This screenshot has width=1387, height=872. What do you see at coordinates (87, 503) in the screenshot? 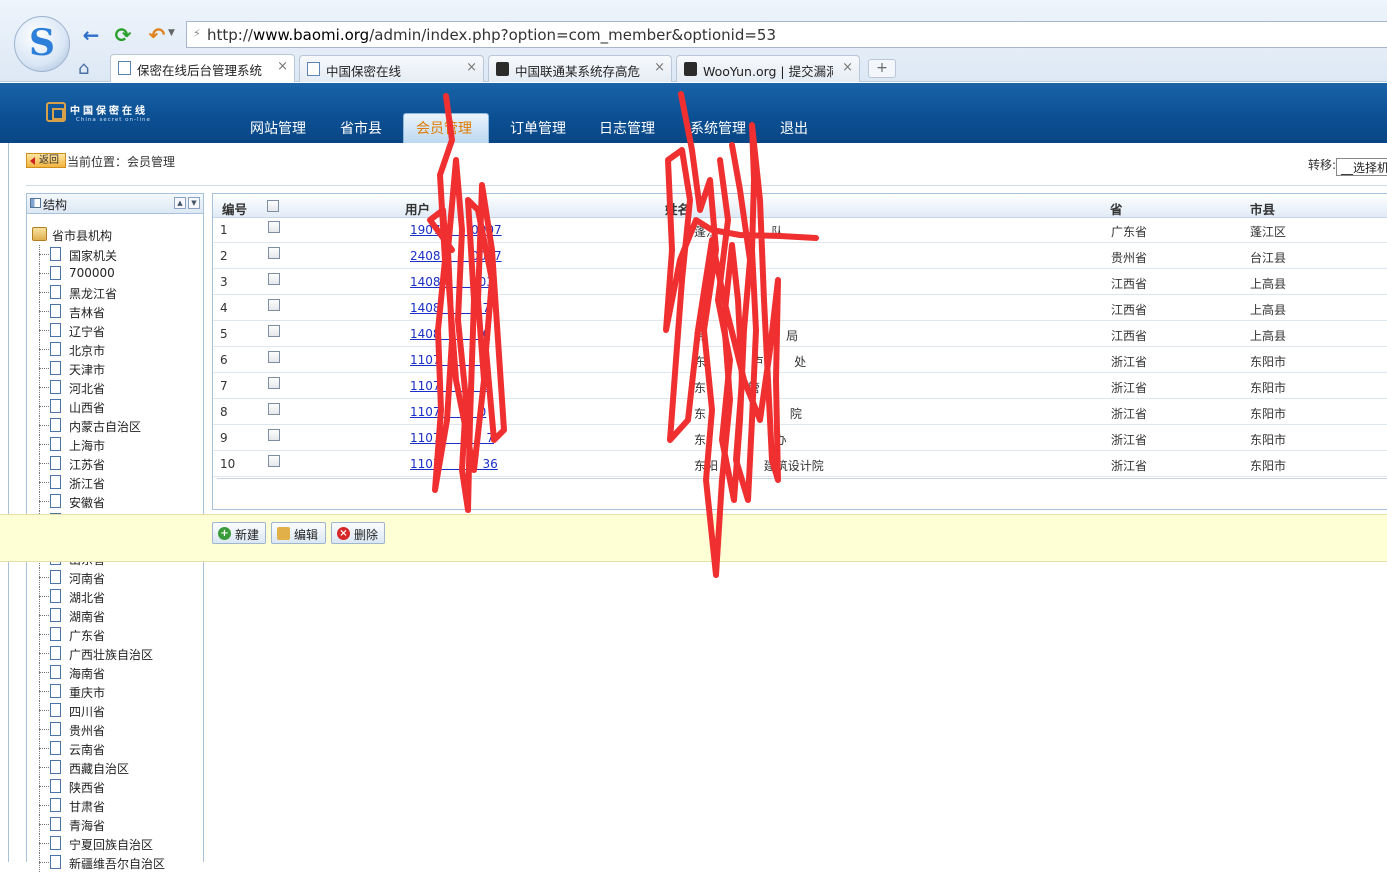
I see `tree-item-label: 安徽省` at bounding box center [87, 503].